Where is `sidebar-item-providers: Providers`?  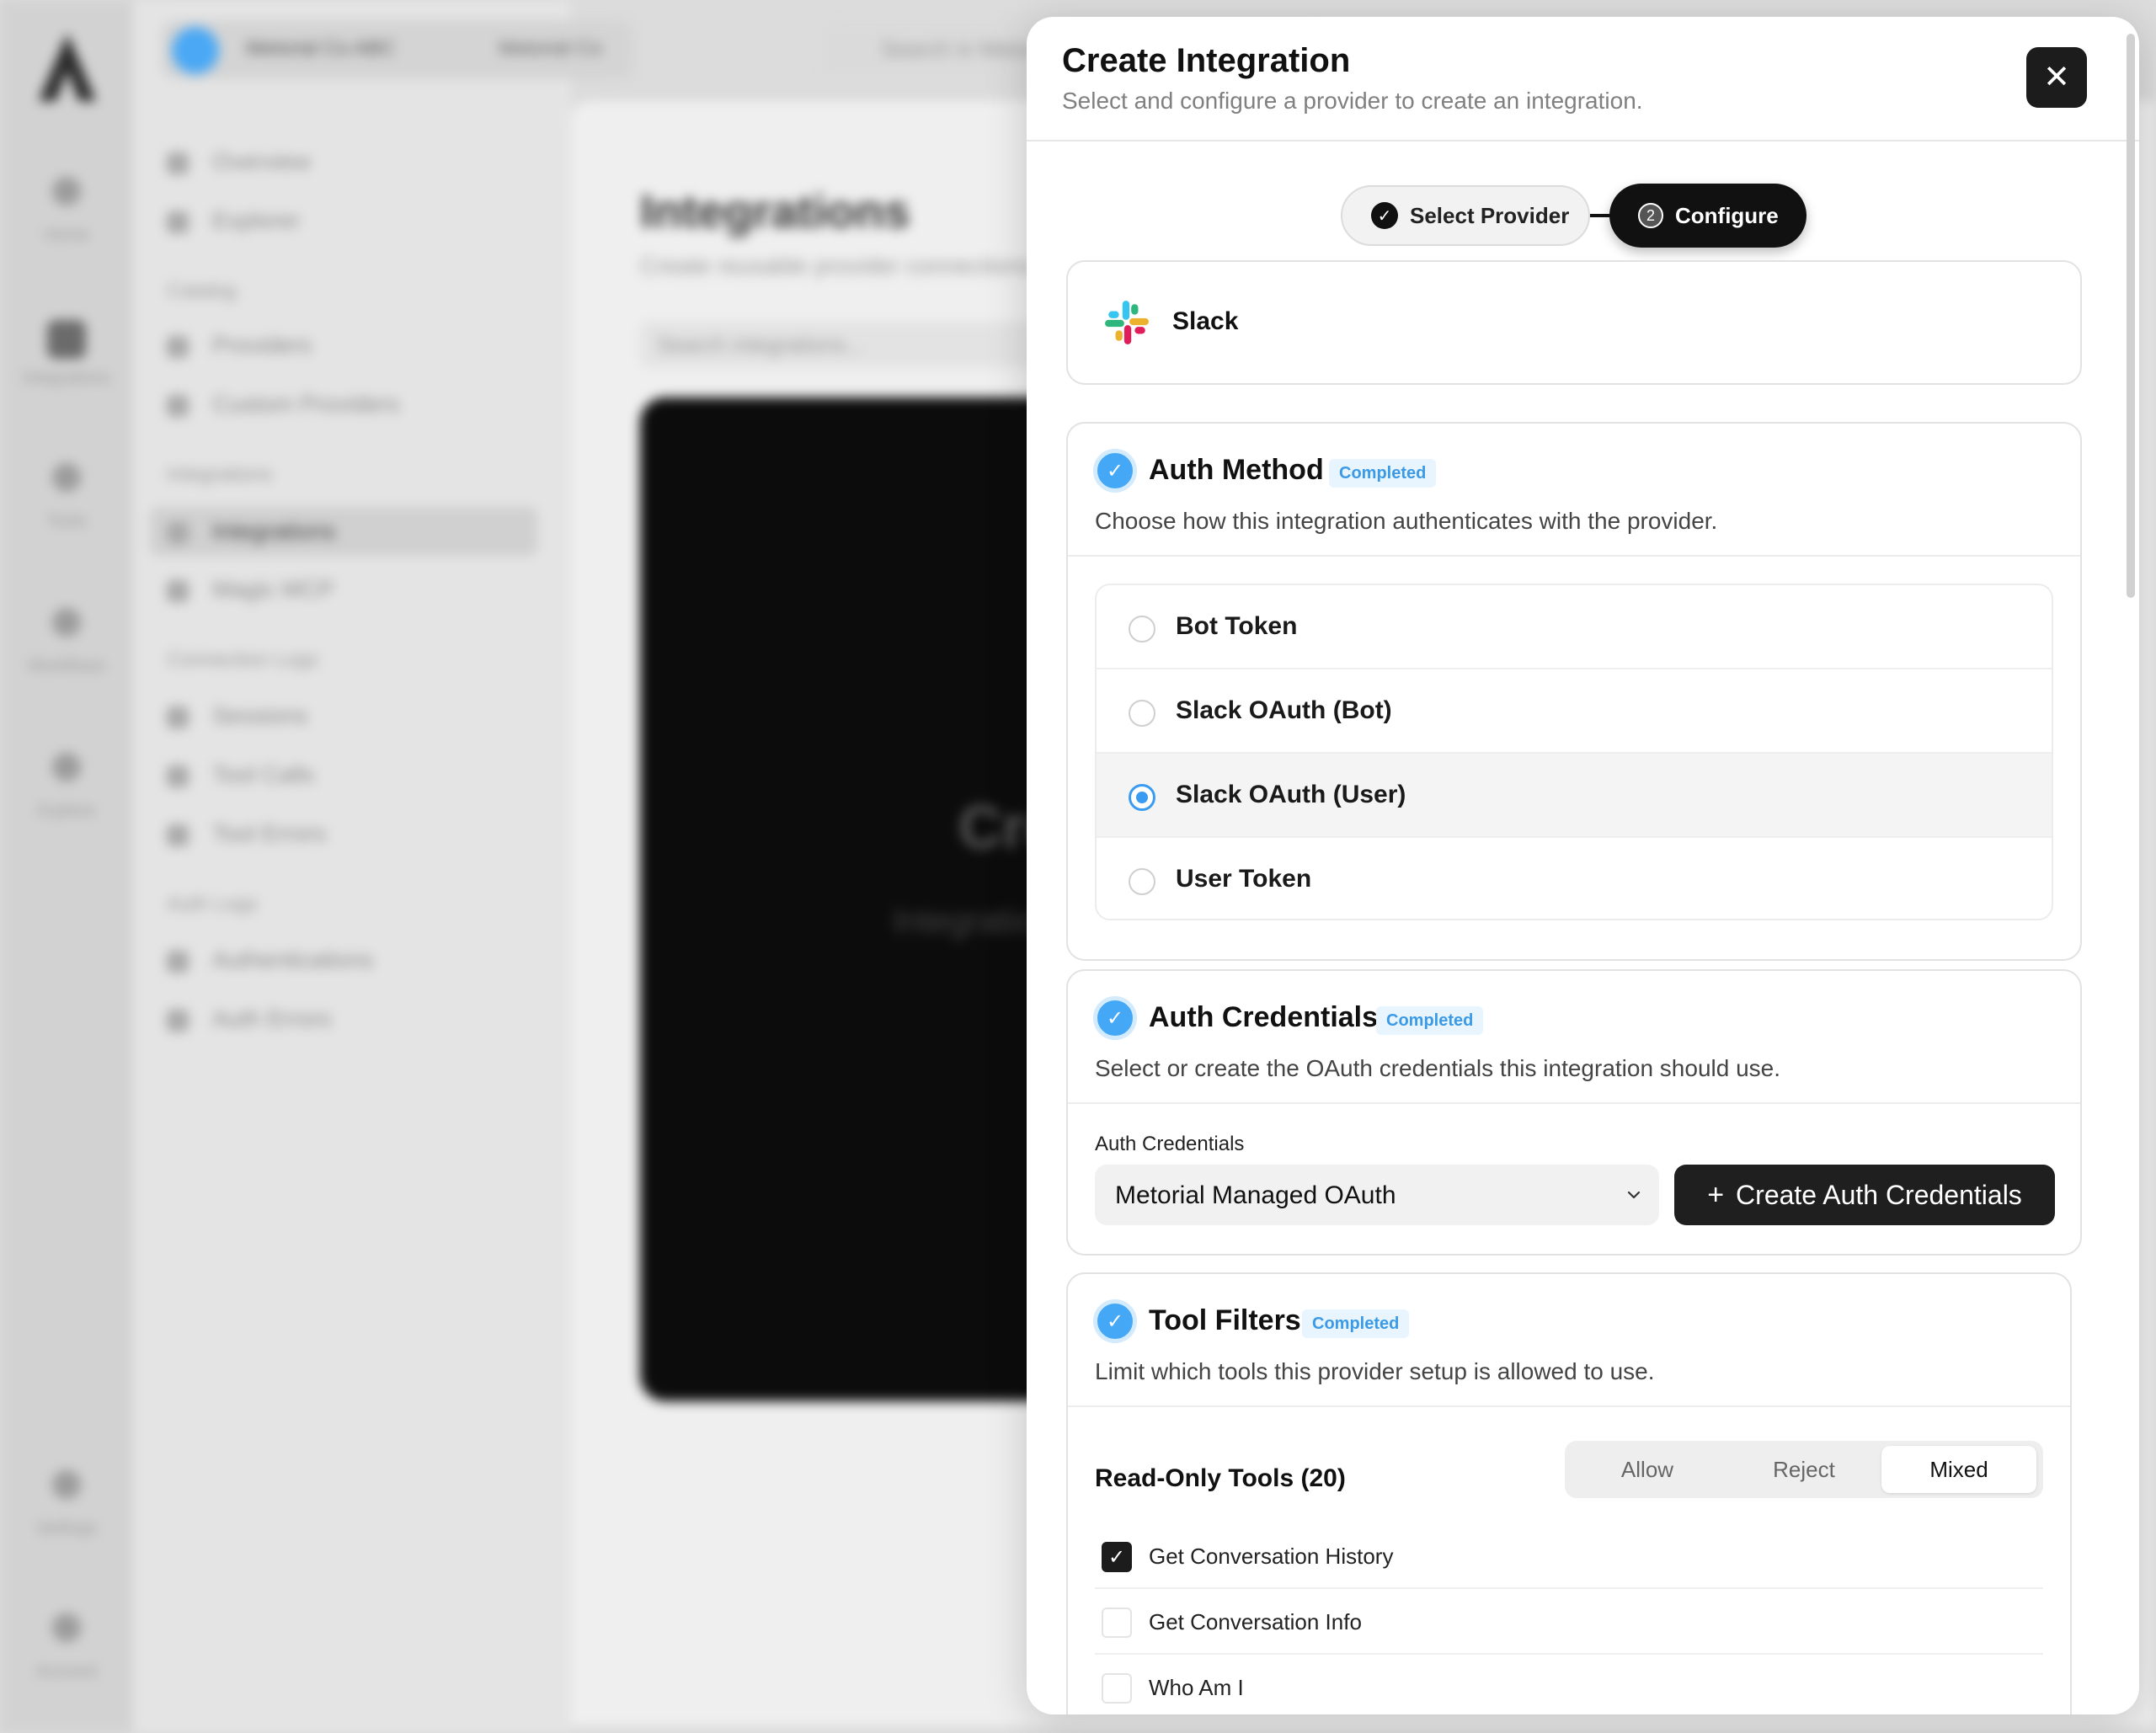
sidebar-item-providers: Providers is located at coordinates (240, 345).